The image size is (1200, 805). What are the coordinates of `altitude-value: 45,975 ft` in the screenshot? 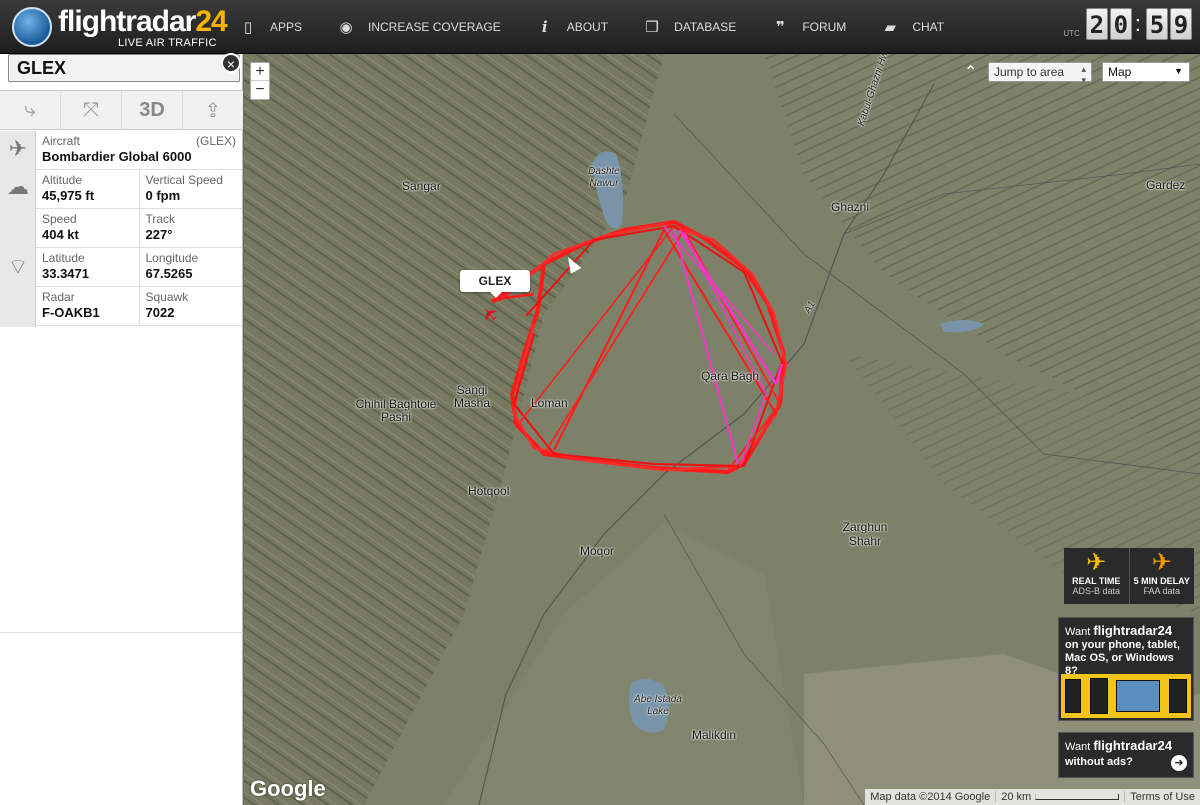 It's located at (68, 195).